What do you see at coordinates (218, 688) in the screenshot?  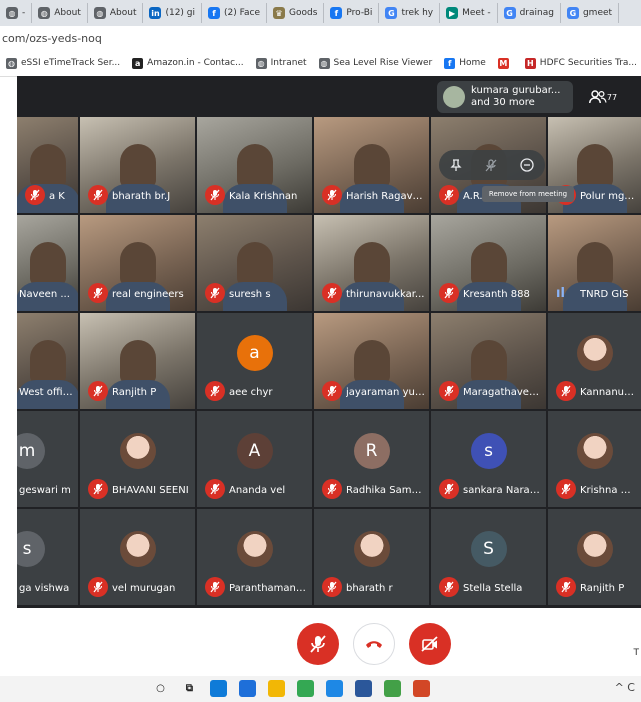 I see `edge-icon` at bounding box center [218, 688].